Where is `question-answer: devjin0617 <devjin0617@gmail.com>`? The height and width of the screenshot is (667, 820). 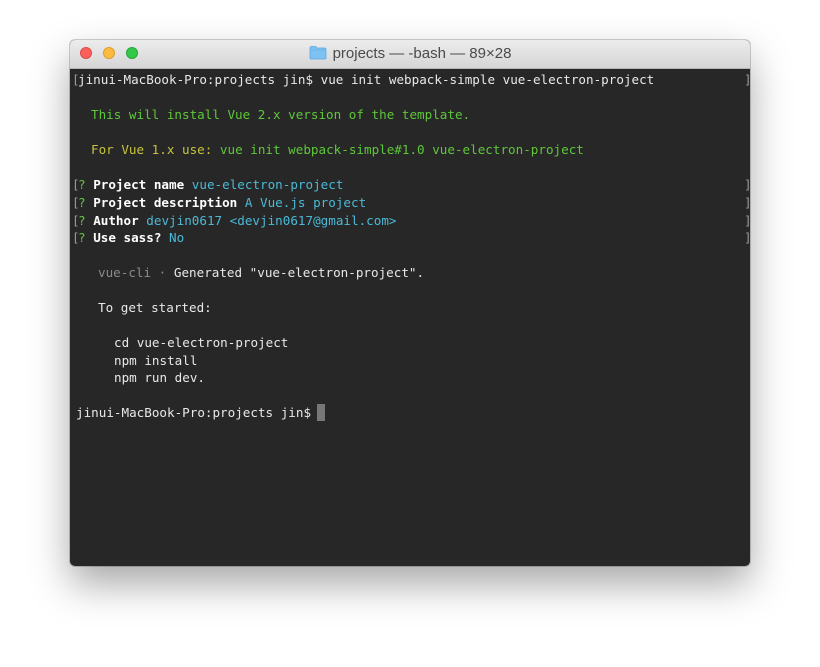
question-answer: devjin0617 <devjin0617@gmail.com> is located at coordinates (271, 220).